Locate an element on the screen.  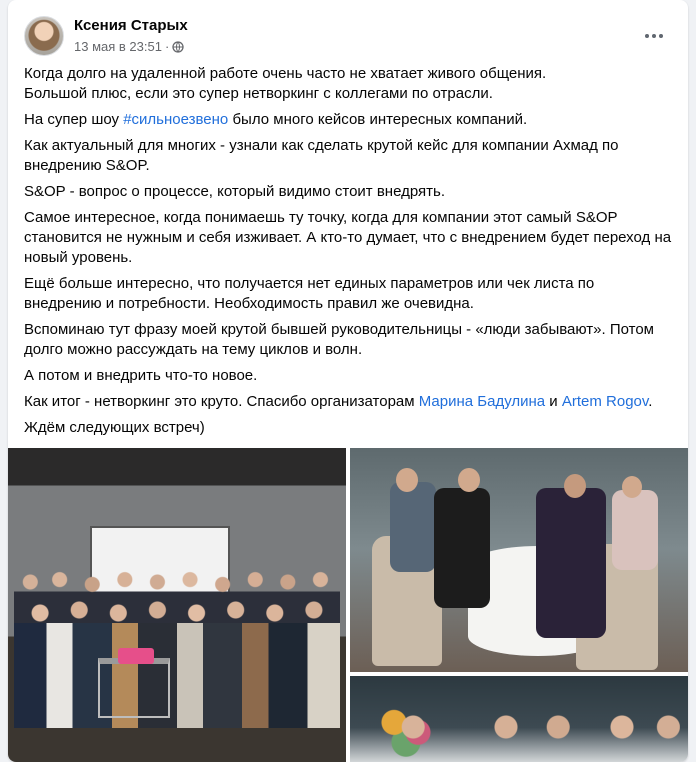
hashtag-link: #сильноезвено is located at coordinates (175, 119).